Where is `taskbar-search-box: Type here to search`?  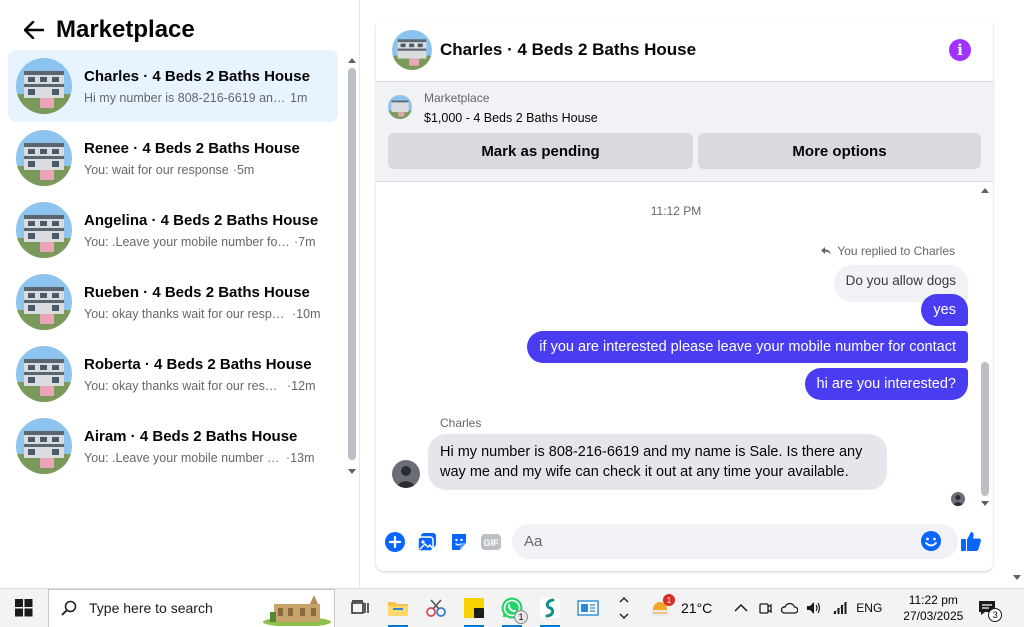
taskbar-search-box: Type here to search is located at coordinates (191, 607).